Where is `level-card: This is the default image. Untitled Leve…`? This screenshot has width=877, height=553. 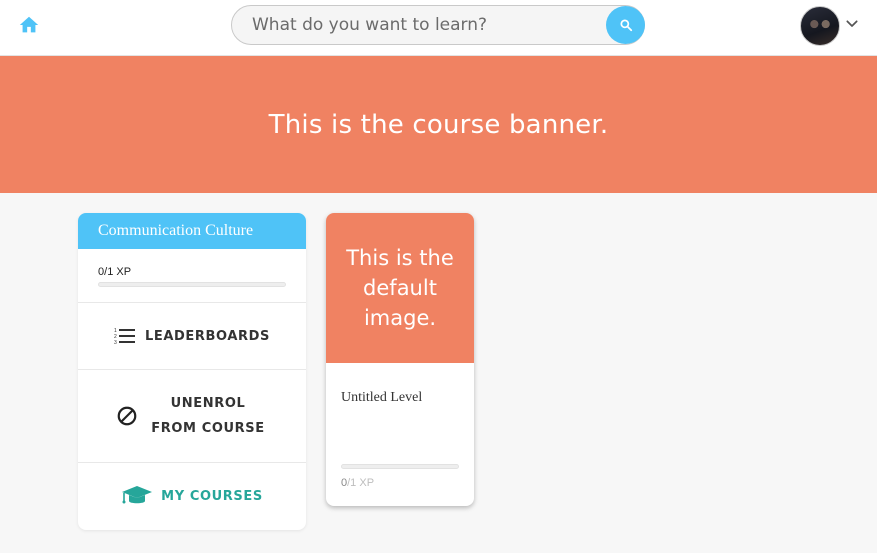 level-card: This is the default image. Untitled Leve… is located at coordinates (400, 359).